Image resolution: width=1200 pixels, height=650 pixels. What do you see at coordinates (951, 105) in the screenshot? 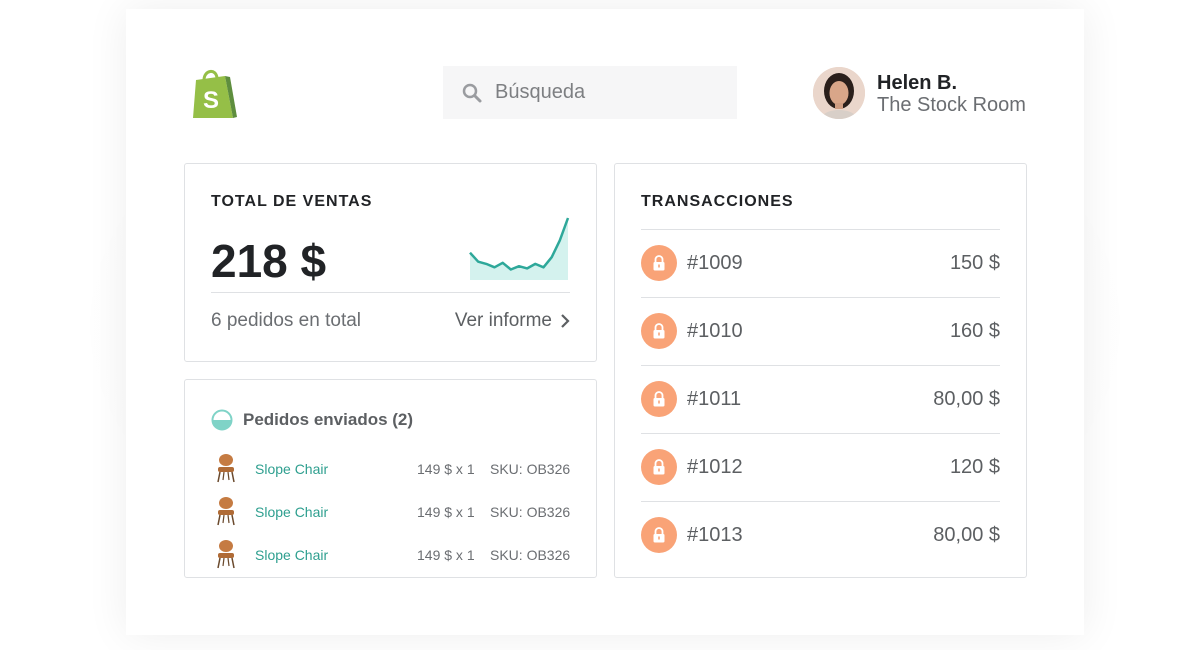
I see `store-name: The Stock Room` at bounding box center [951, 105].